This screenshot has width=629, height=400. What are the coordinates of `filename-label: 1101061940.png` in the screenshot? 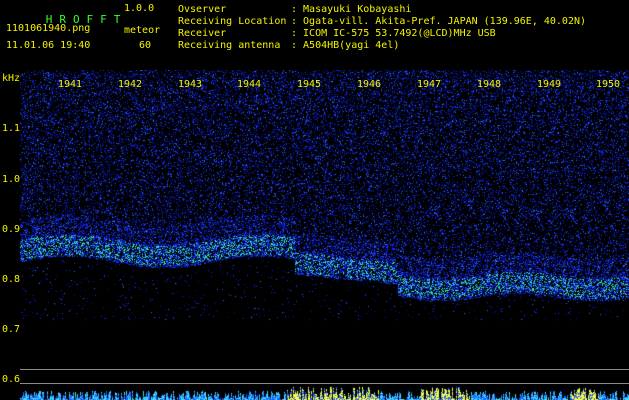 It's located at (48, 28).